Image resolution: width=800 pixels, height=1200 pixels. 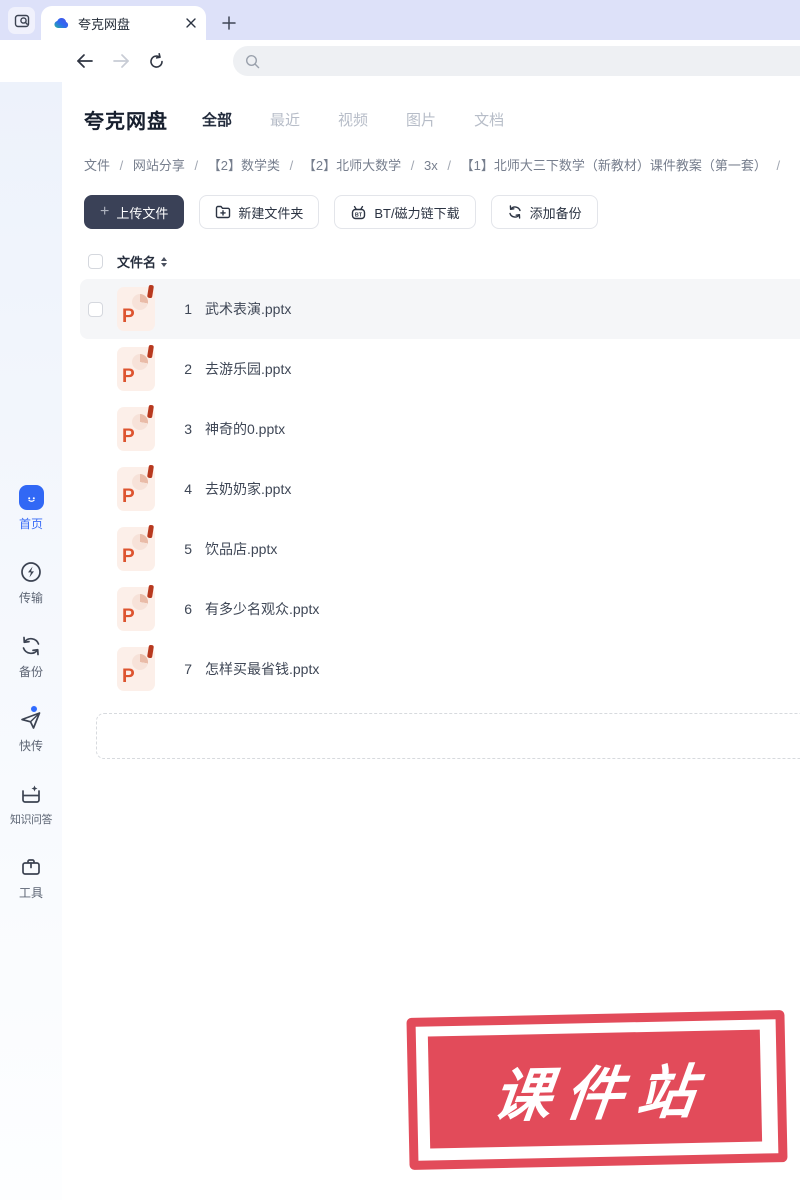 I want to click on address-search-bar, so click(x=516, y=61).